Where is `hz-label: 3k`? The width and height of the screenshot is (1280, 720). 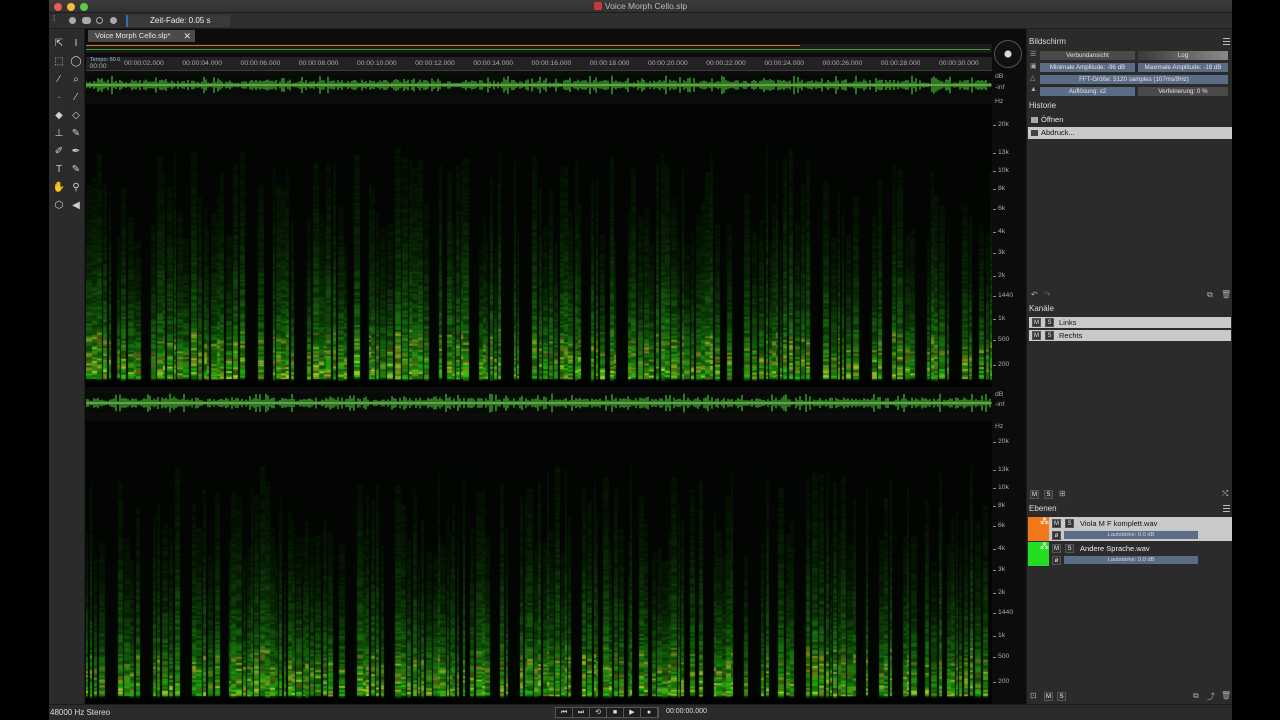 hz-label: 3k is located at coordinates (1002, 569).